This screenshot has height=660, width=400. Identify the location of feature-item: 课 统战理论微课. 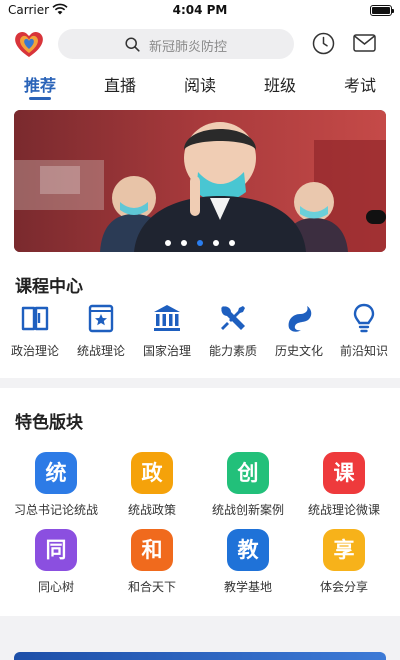
(344, 485).